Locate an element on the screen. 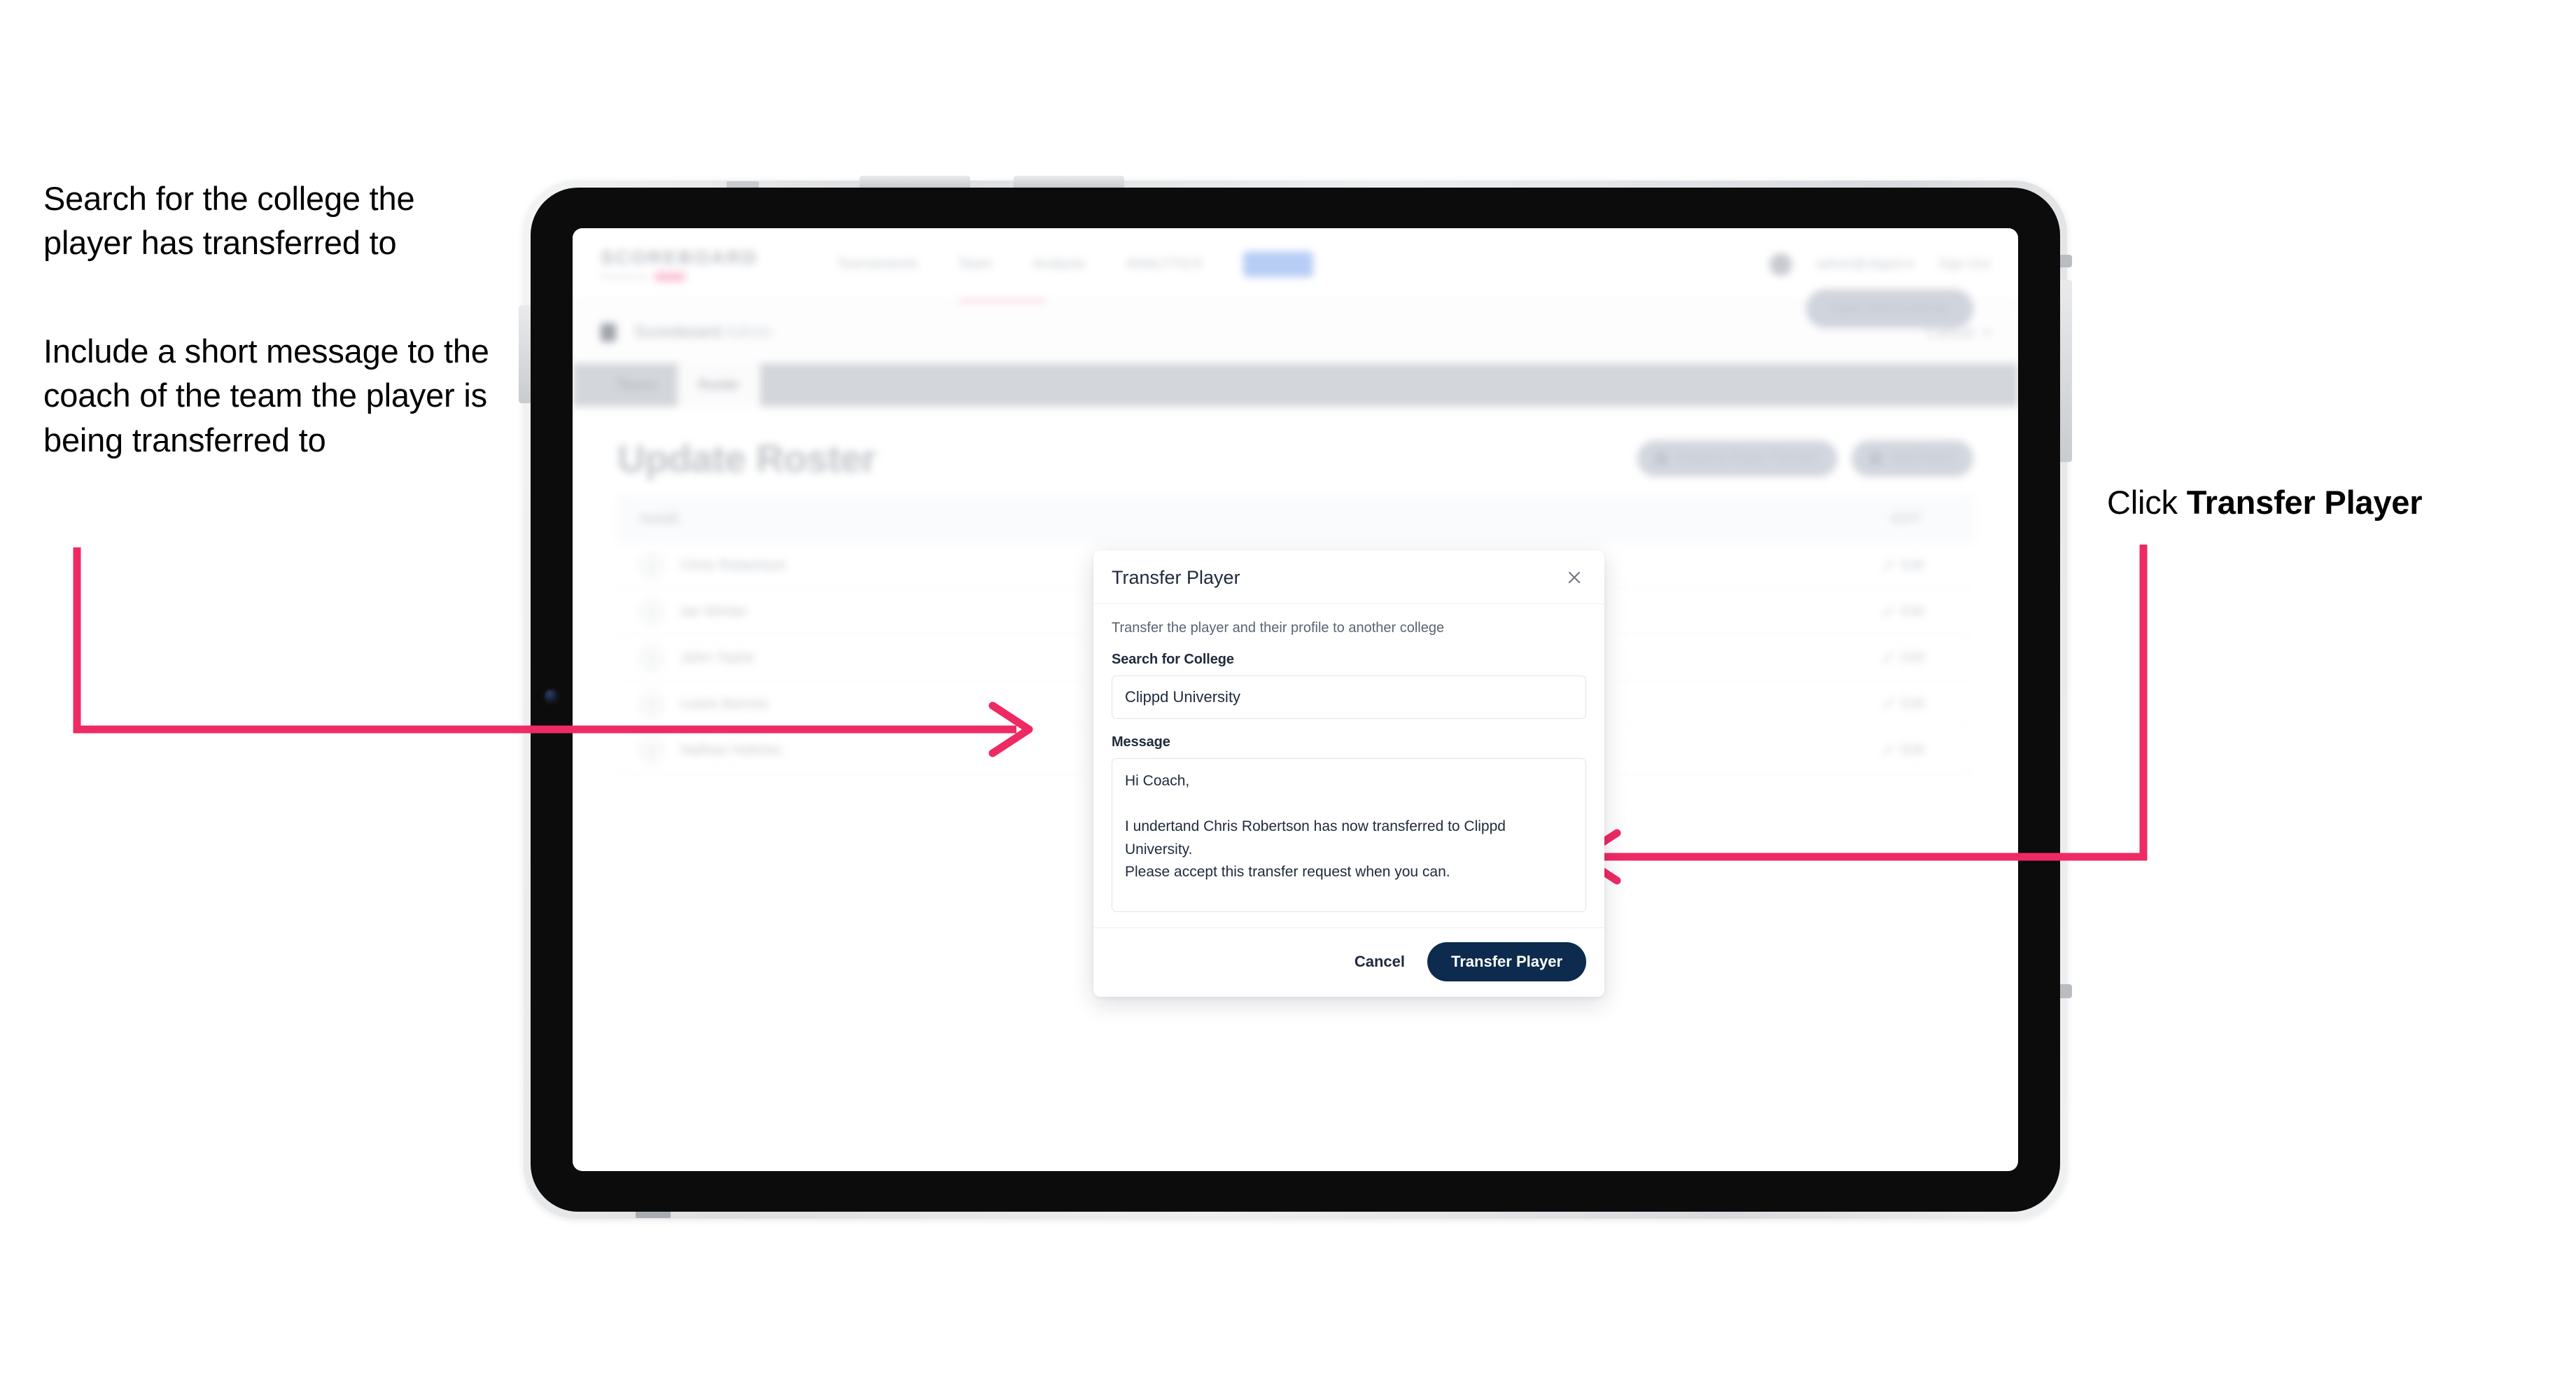 The image size is (2576, 1386). brand-subline: Powered by is located at coordinates (679, 276).